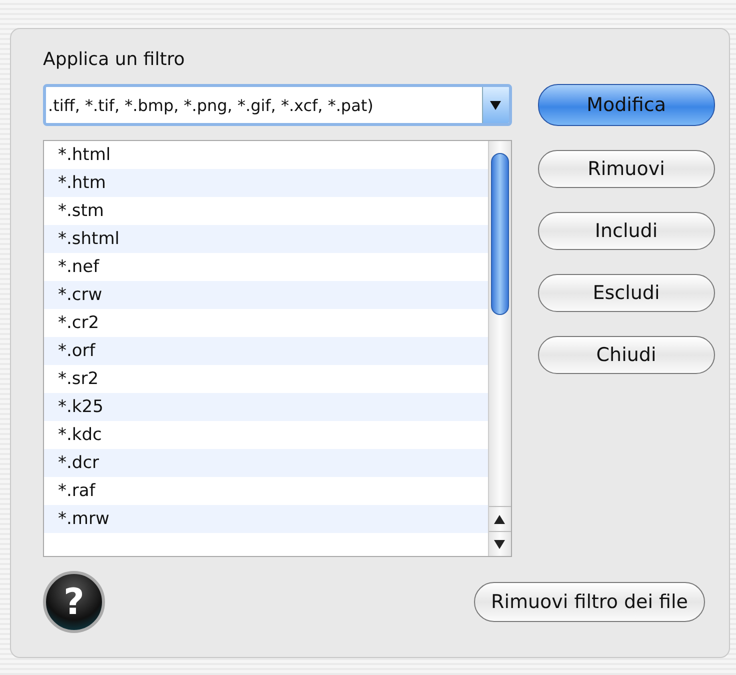 This screenshot has width=736, height=675. I want to click on list-item: *.htm, so click(266, 183).